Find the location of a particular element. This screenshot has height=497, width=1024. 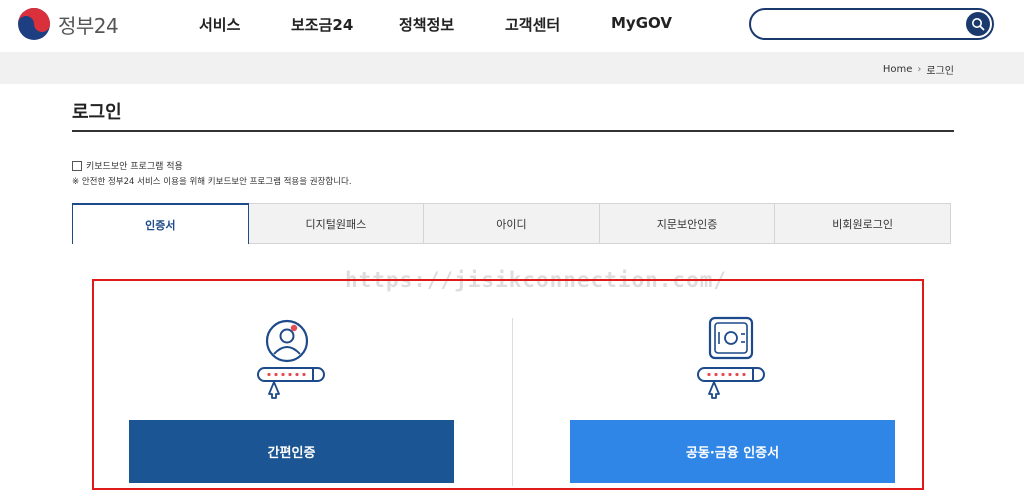

simple-auth-button: 간편인증 is located at coordinates (291, 451).